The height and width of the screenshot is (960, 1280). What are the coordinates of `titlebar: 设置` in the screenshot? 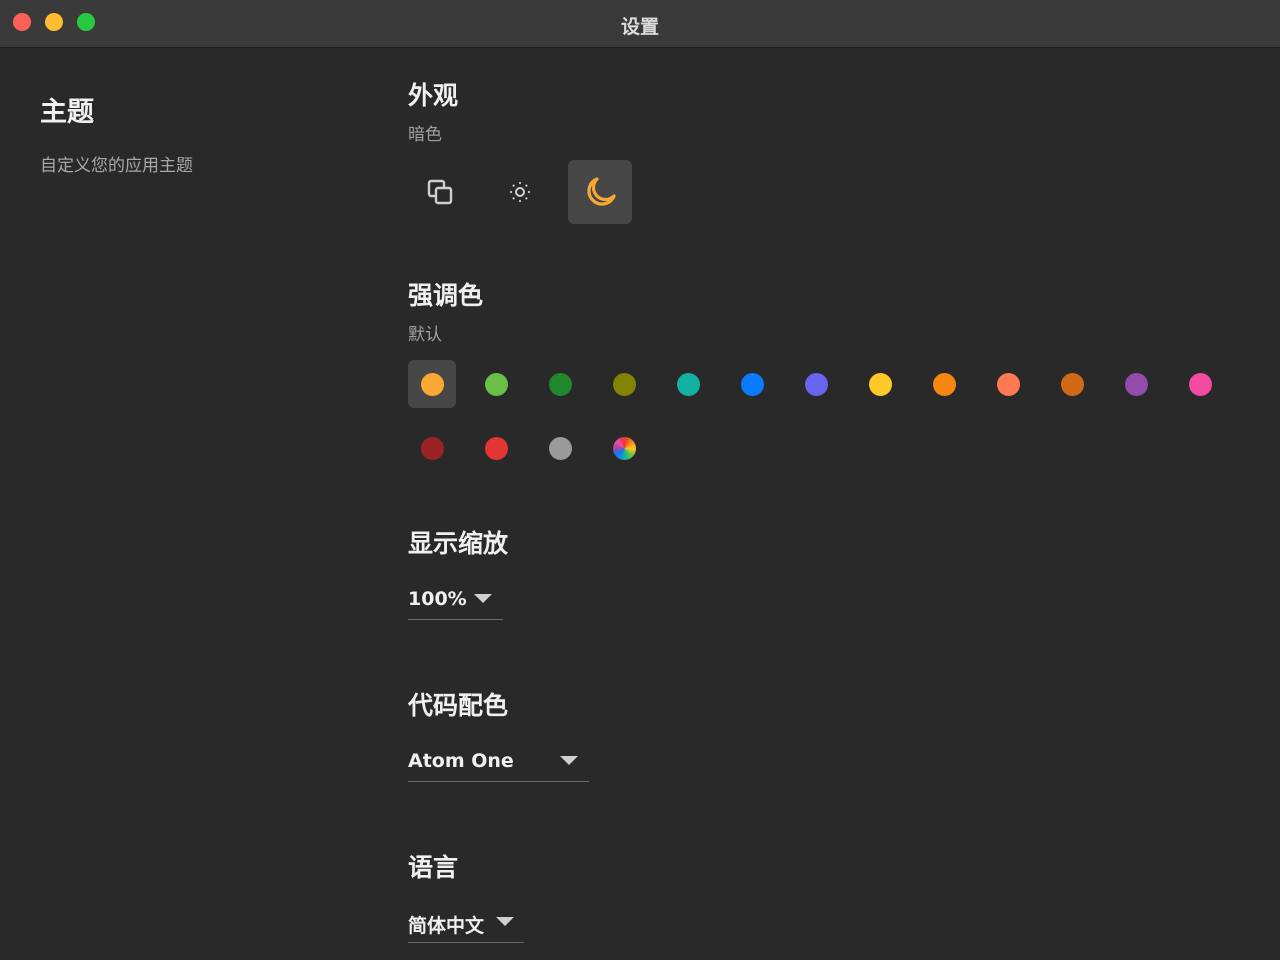 It's located at (640, 24).